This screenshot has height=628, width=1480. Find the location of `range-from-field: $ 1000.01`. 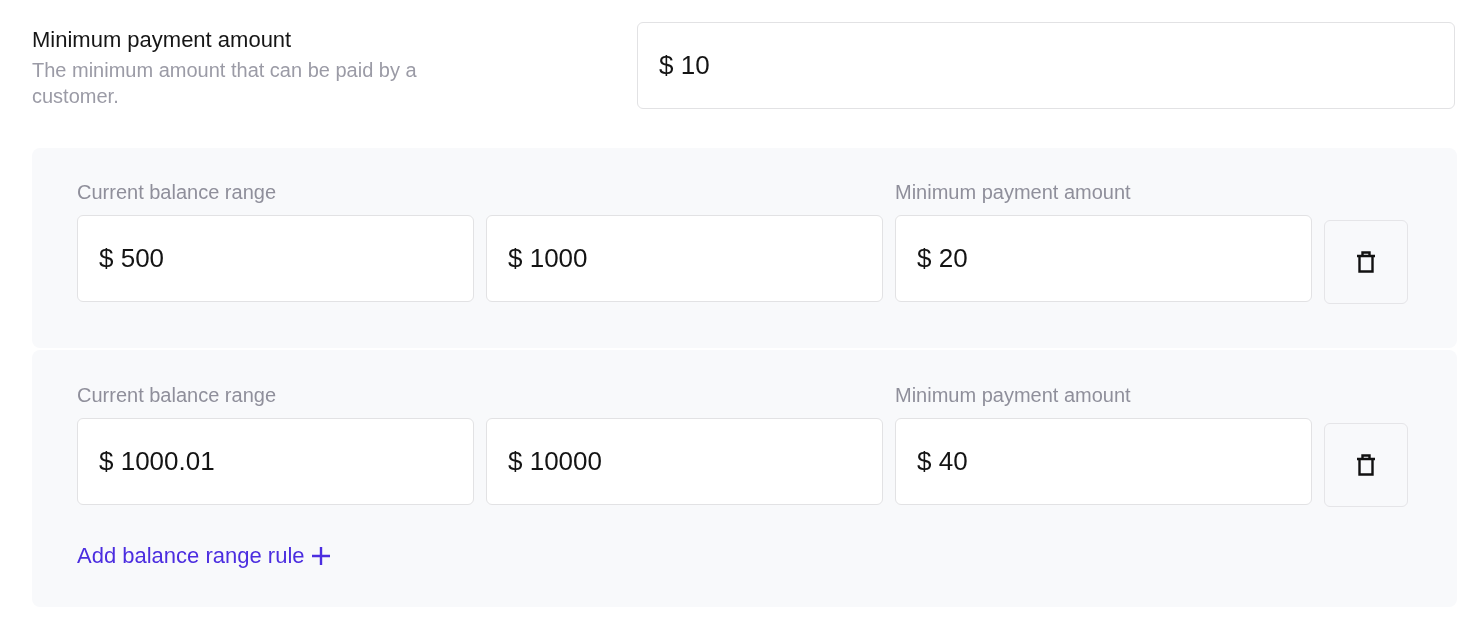

range-from-field: $ 1000.01 is located at coordinates (275, 461).